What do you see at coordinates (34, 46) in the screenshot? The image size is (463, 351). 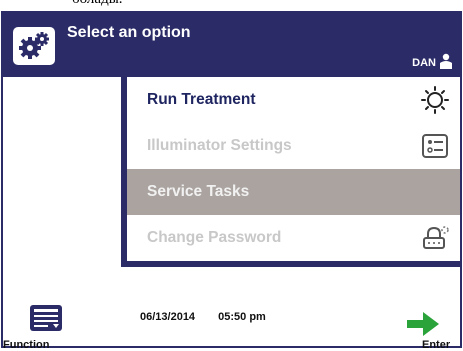 I see `gears-icon` at bounding box center [34, 46].